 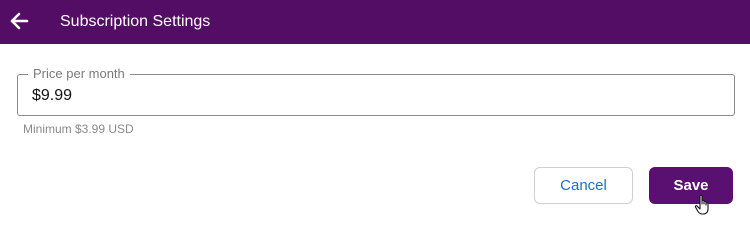 I want to click on save-button: Save, so click(x=691, y=185).